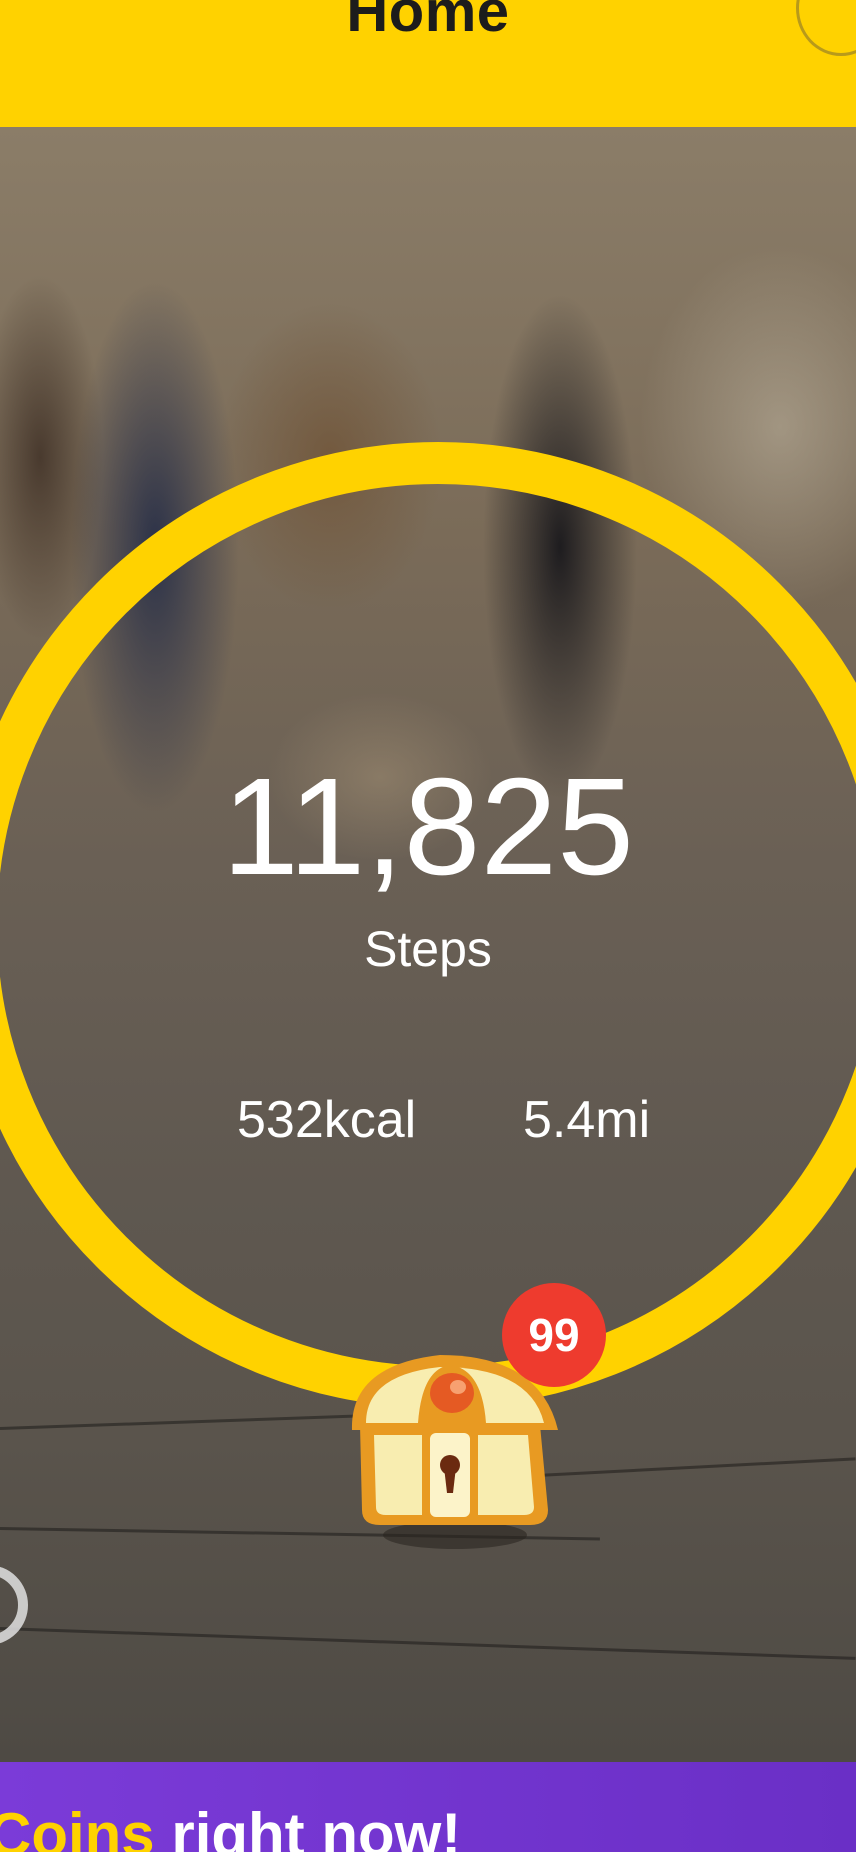 The width and height of the screenshot is (856, 1852). Describe the element at coordinates (77, 1826) in the screenshot. I see `banner-coins-word: Coins` at that location.